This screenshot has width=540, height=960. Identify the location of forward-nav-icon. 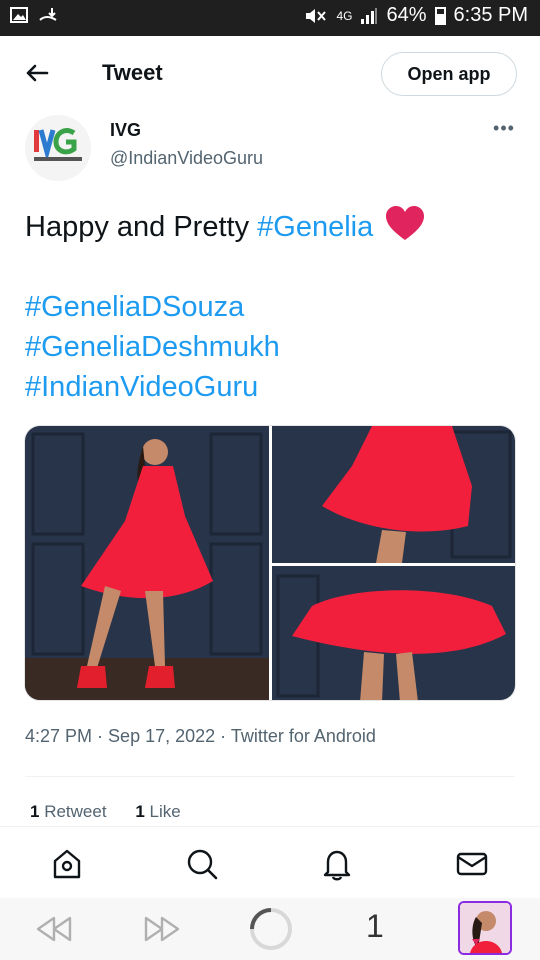
(162, 929).